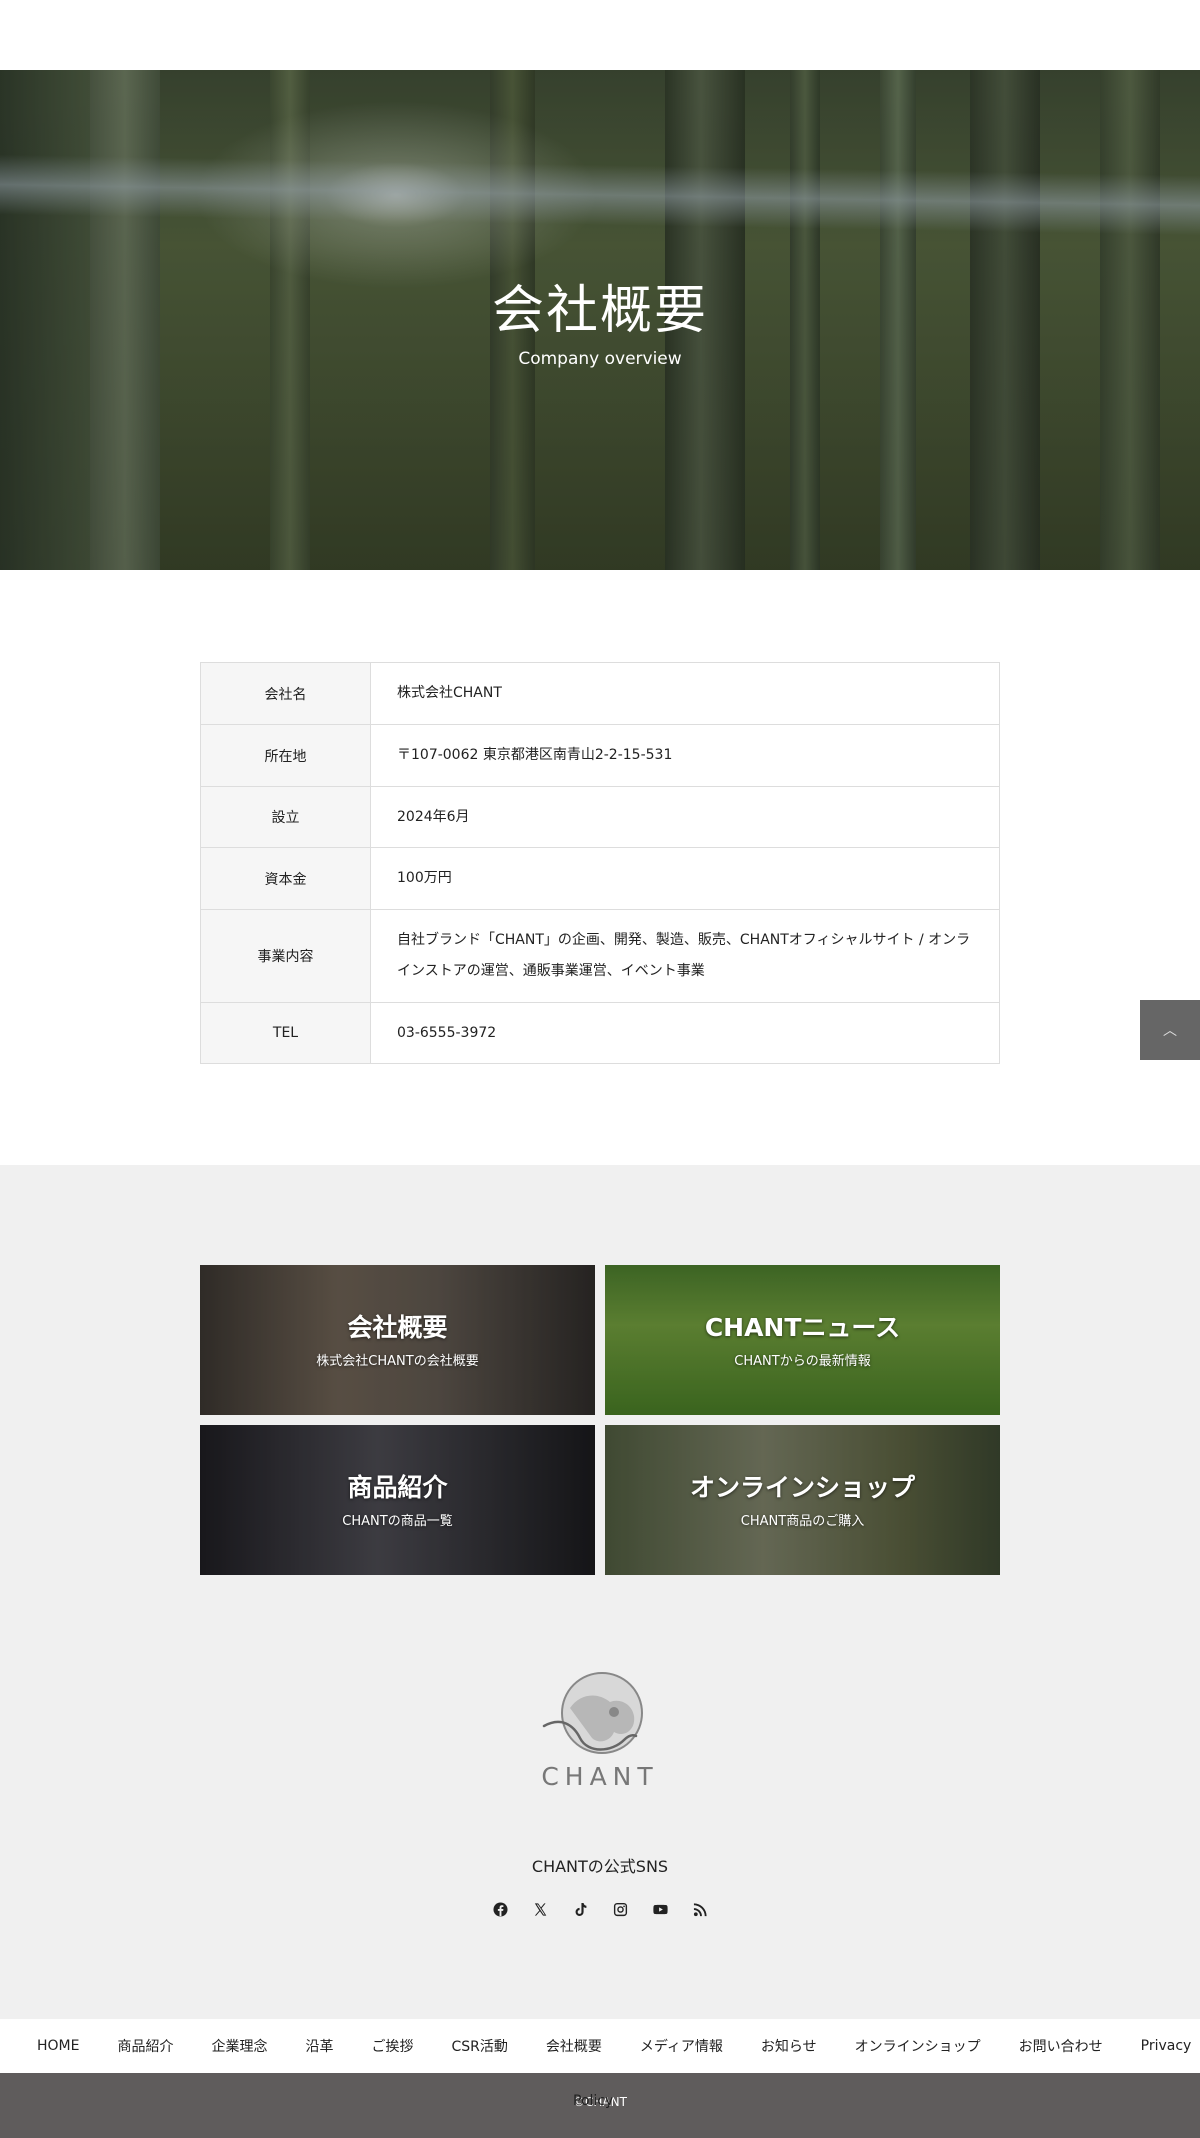 The width and height of the screenshot is (1200, 2138). What do you see at coordinates (593, 2101) in the screenshot?
I see `footer-nav-privacy-policy-wrap: Policy` at bounding box center [593, 2101].